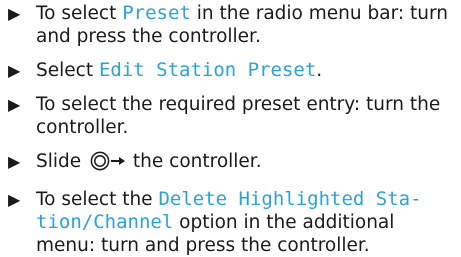 The image size is (461, 257). Describe the element at coordinates (105, 222) in the screenshot. I see `menu-keyword: tion/Channel` at that location.